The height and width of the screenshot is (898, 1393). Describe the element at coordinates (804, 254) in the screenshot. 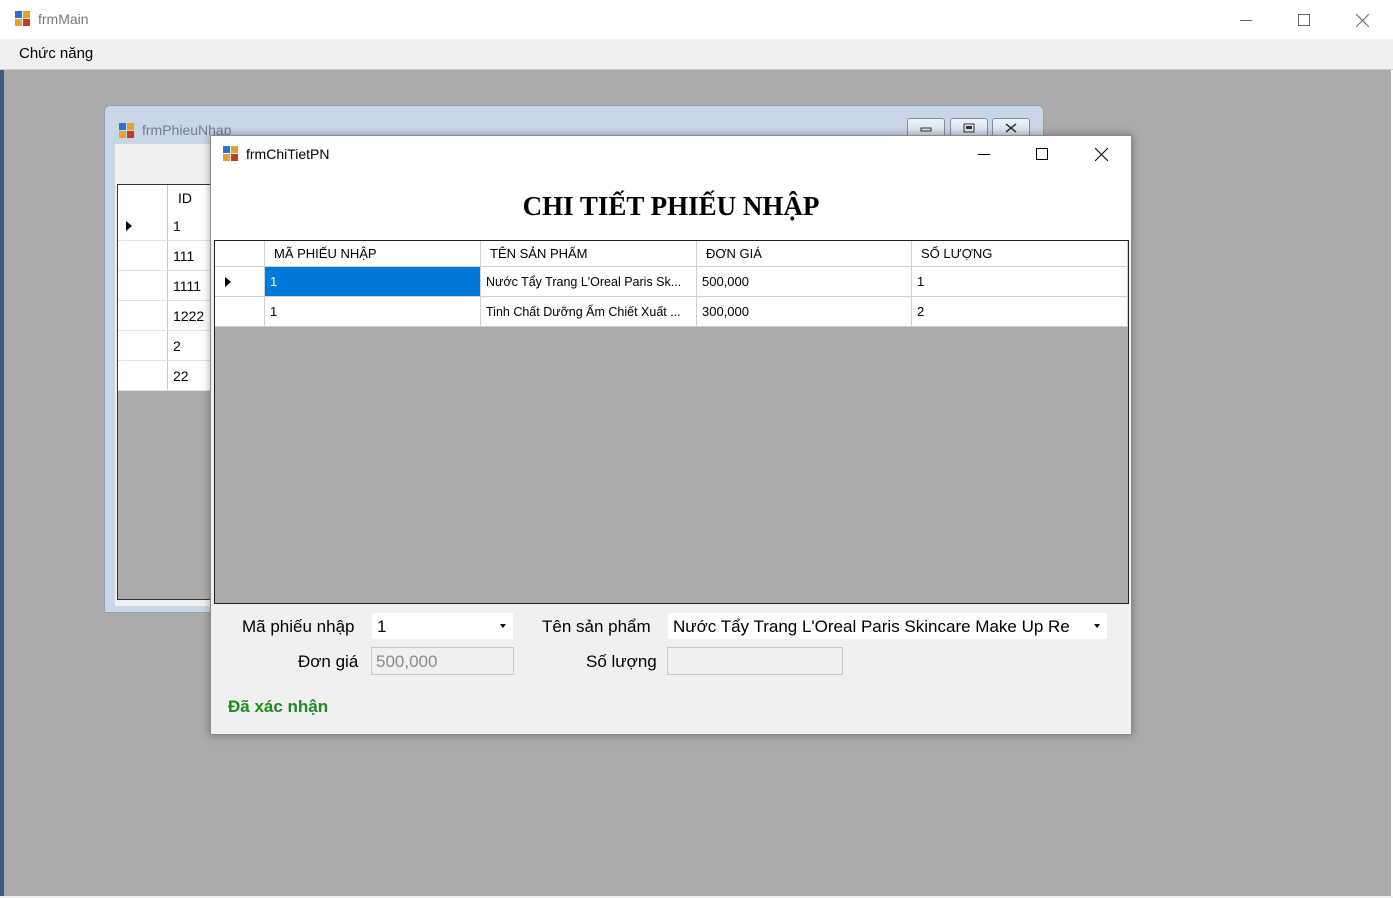

I see `column-header-don-gia: ĐƠN GIÁ` at that location.